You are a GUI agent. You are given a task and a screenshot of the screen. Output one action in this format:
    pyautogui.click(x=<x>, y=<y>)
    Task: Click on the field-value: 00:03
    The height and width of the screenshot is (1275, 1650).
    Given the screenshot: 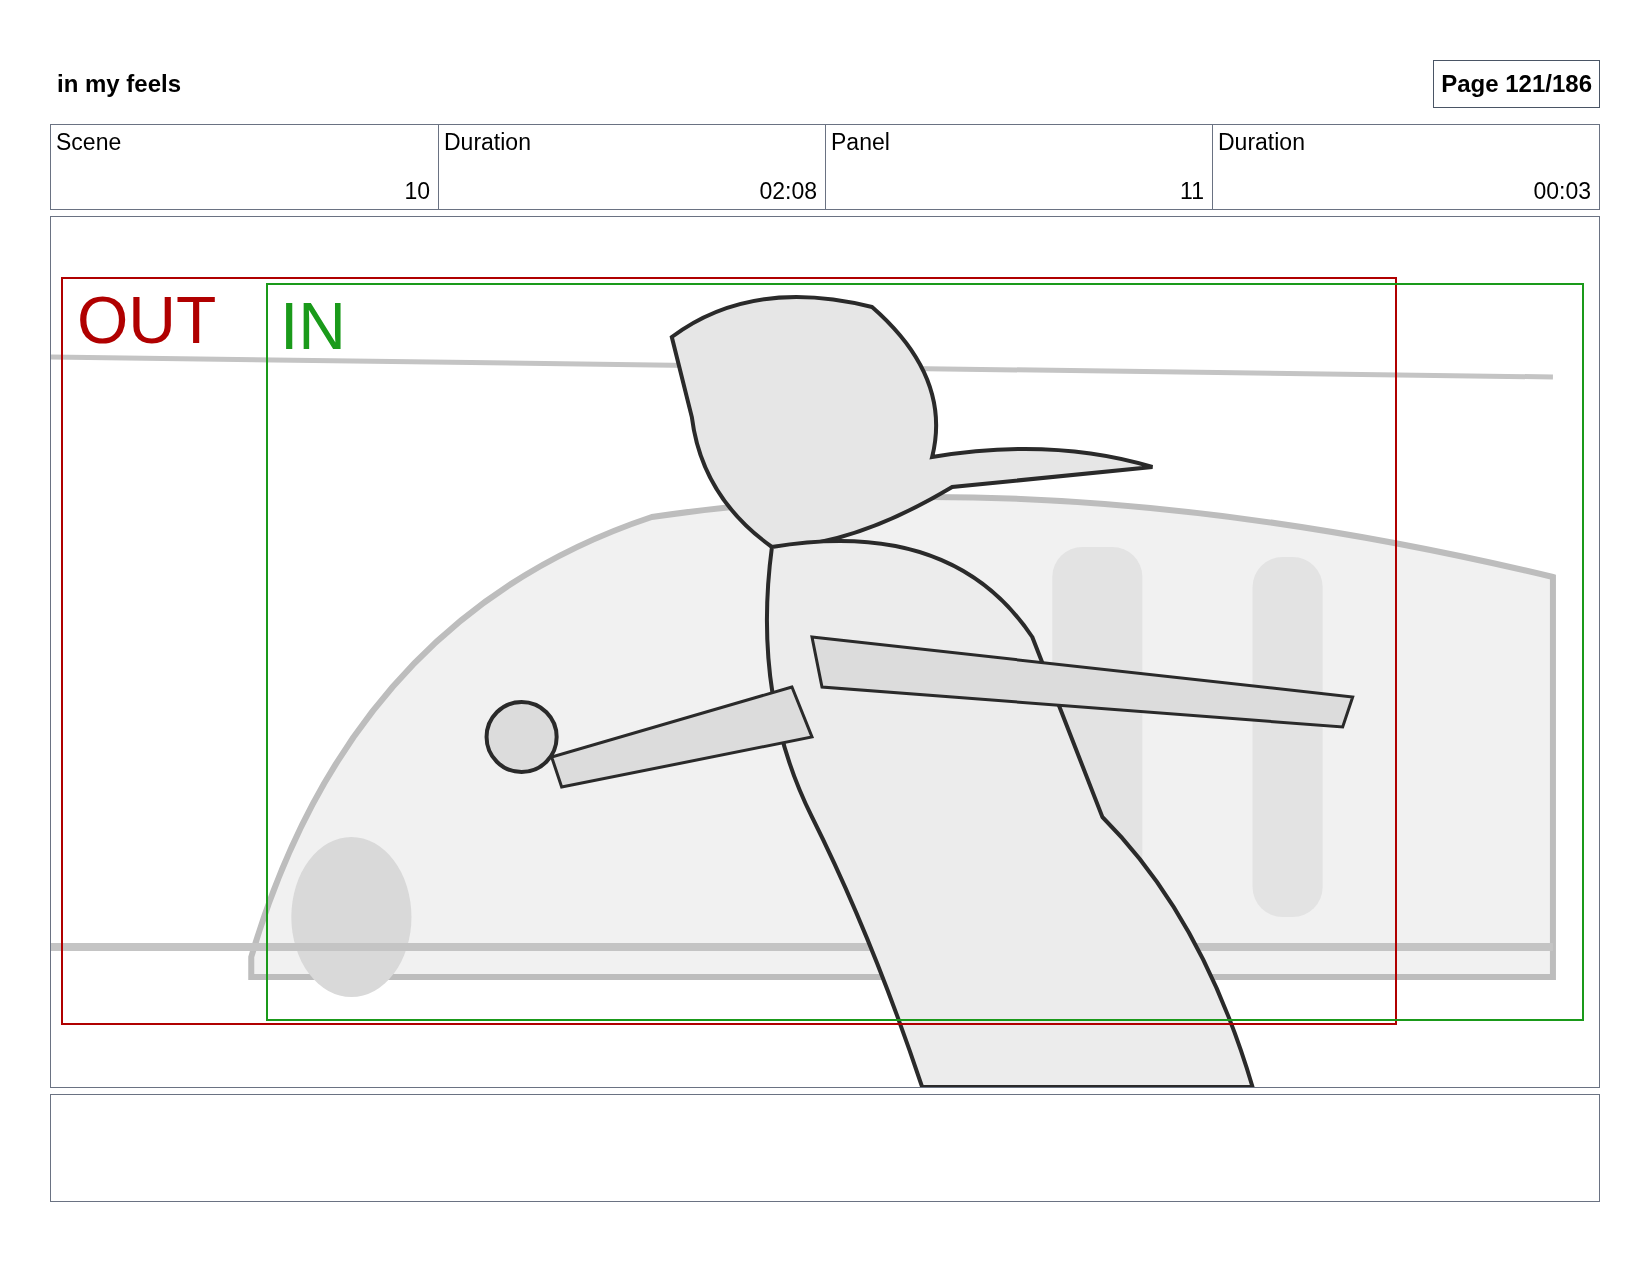 What is the action you would take?
    pyautogui.click(x=1561, y=191)
    